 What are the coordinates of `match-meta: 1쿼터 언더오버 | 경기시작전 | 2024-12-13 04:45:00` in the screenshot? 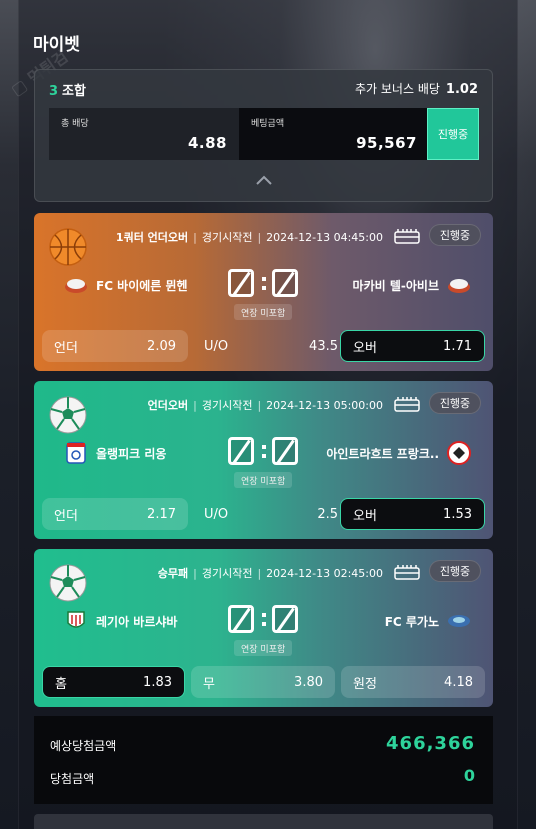 It's located at (249, 237).